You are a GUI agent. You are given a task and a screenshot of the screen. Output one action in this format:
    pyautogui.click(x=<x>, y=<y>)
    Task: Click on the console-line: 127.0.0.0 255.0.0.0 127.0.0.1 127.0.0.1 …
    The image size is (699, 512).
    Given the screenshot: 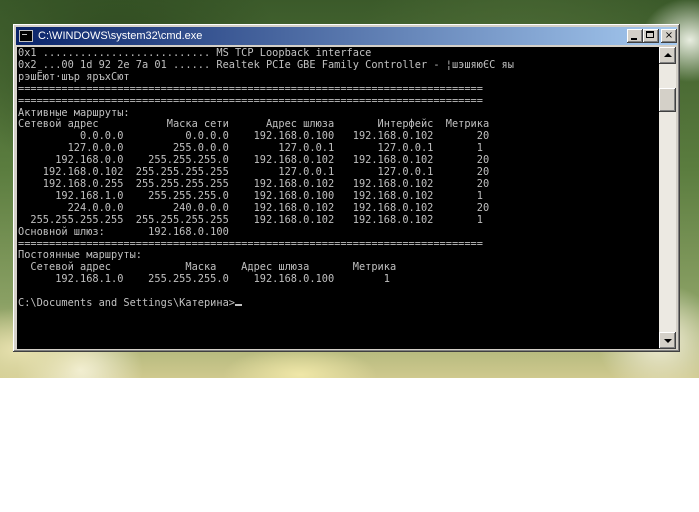 What is the action you would take?
    pyautogui.click(x=250, y=148)
    